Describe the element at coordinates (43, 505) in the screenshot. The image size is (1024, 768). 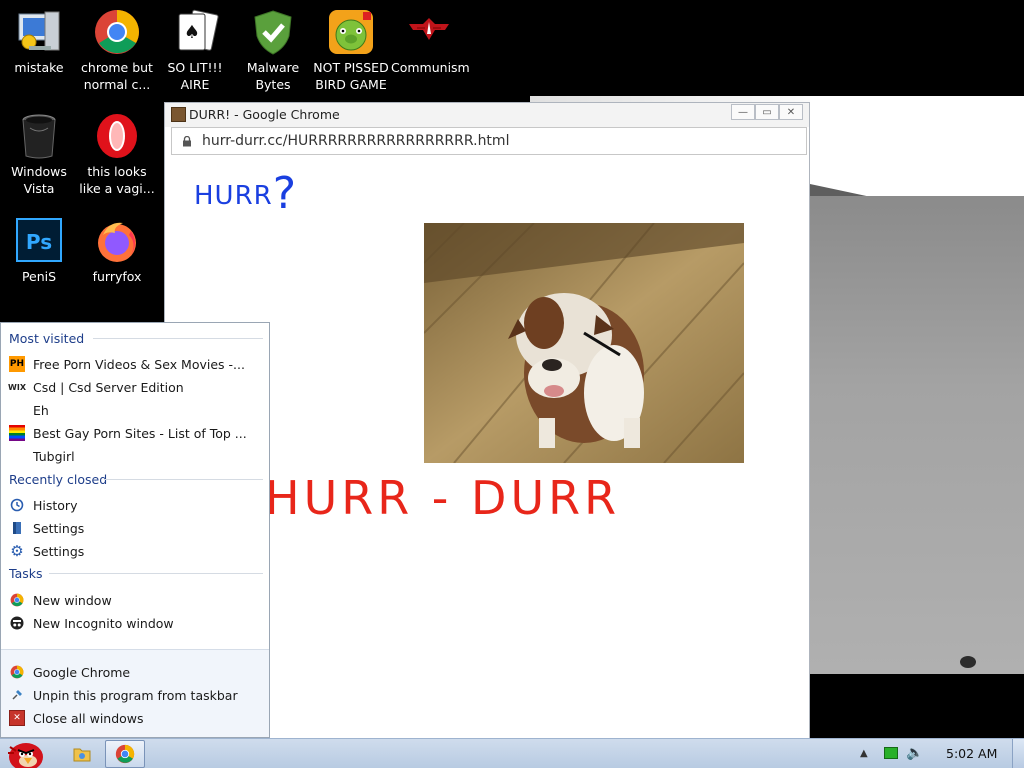
I see `jump-item-history: History` at that location.